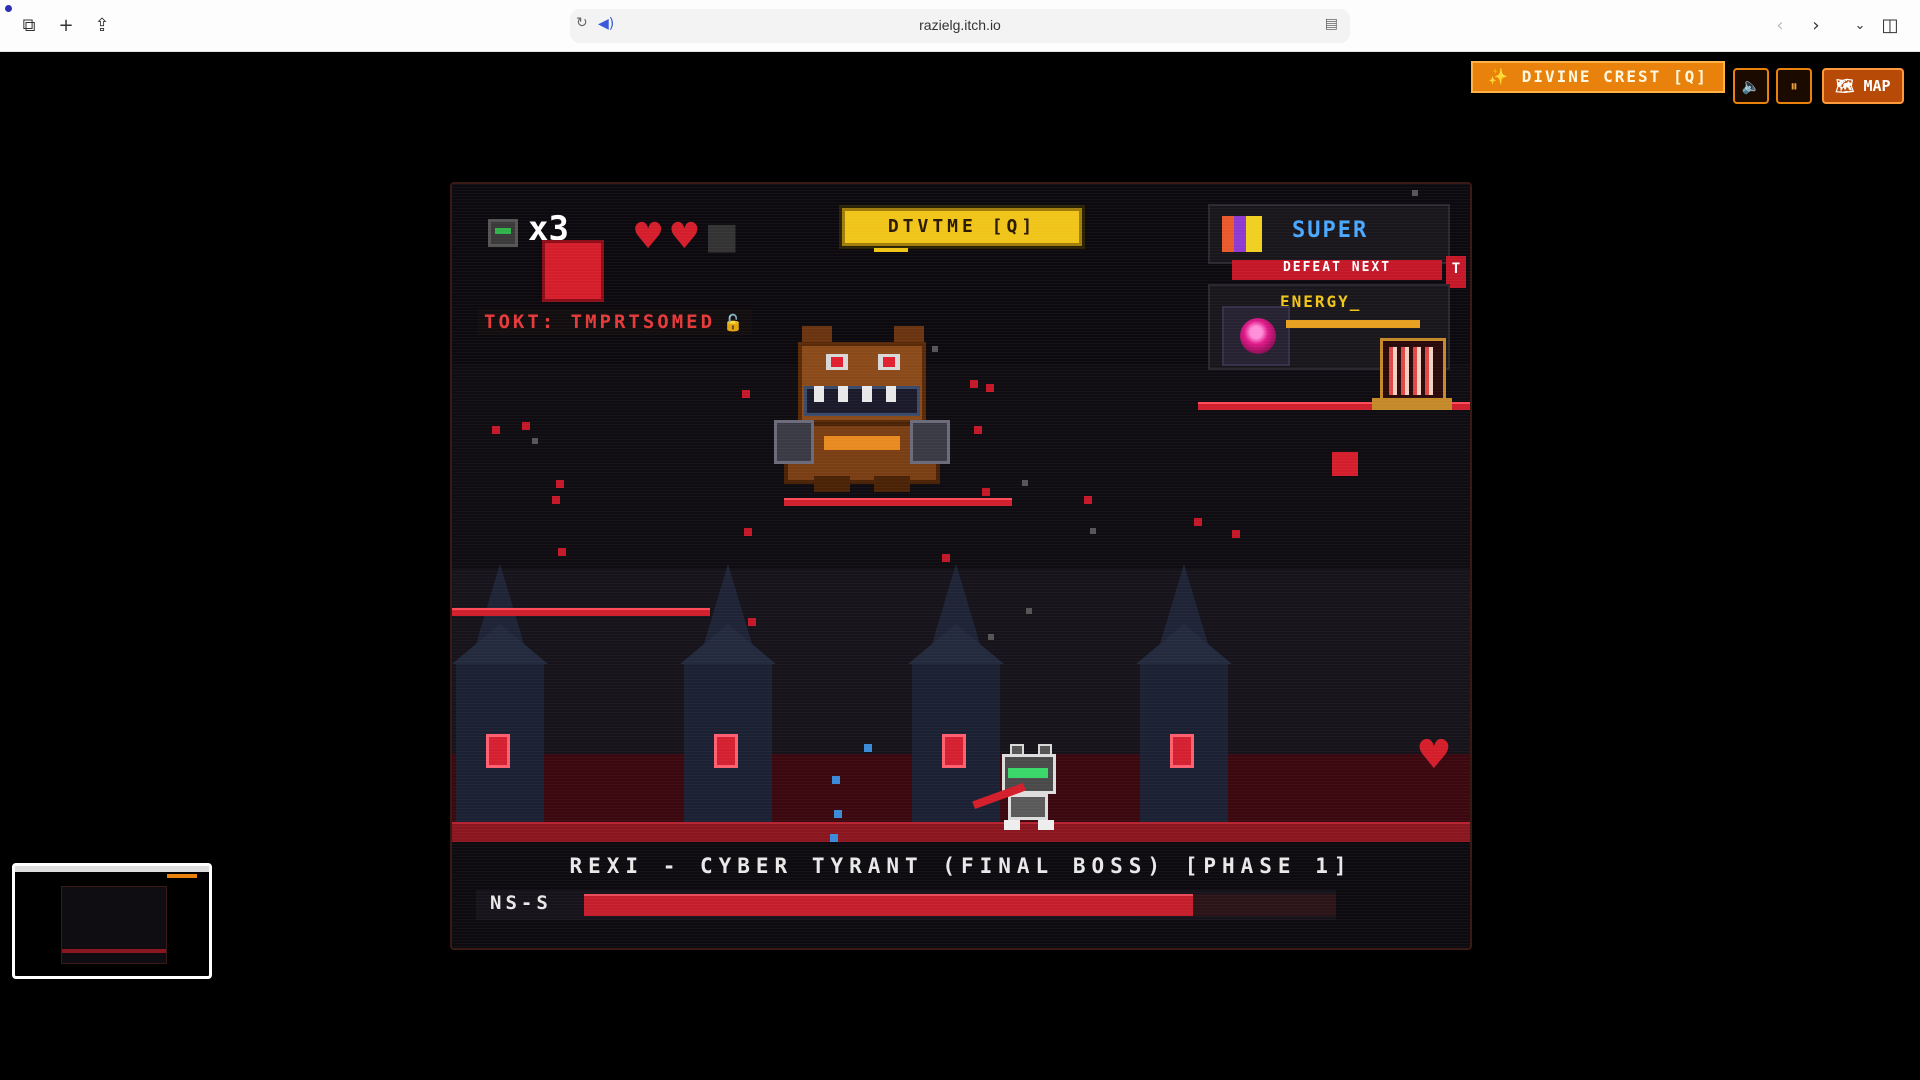 The width and height of the screenshot is (1920, 1080). What do you see at coordinates (1863, 86) in the screenshot?
I see `map-button: 🗺 MAP` at bounding box center [1863, 86].